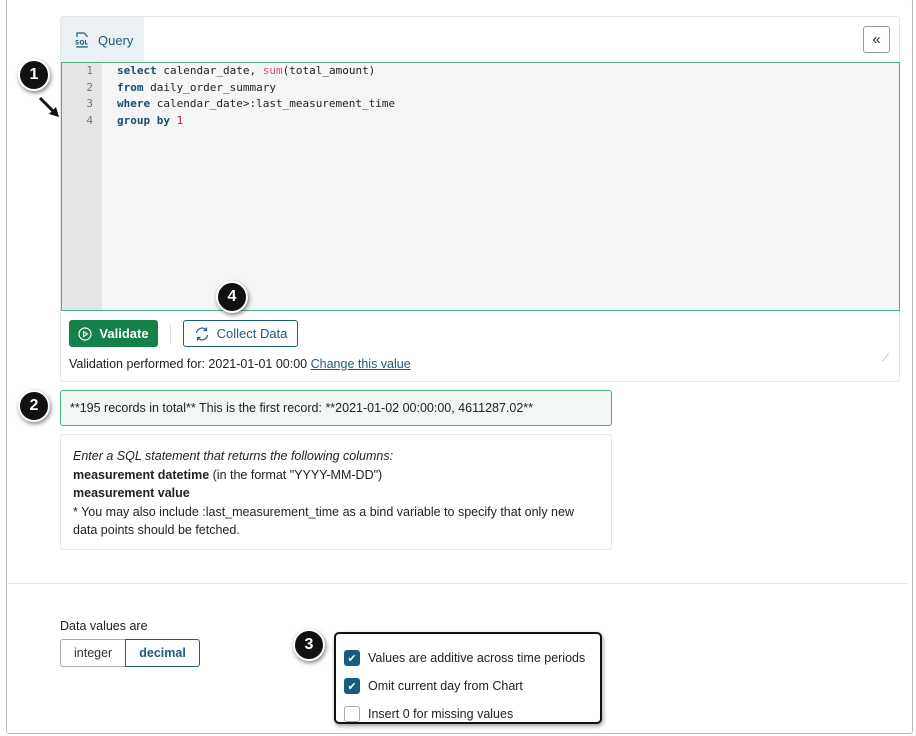 The width and height of the screenshot is (916, 736). I want to click on code-line: group by 1, so click(150, 120).